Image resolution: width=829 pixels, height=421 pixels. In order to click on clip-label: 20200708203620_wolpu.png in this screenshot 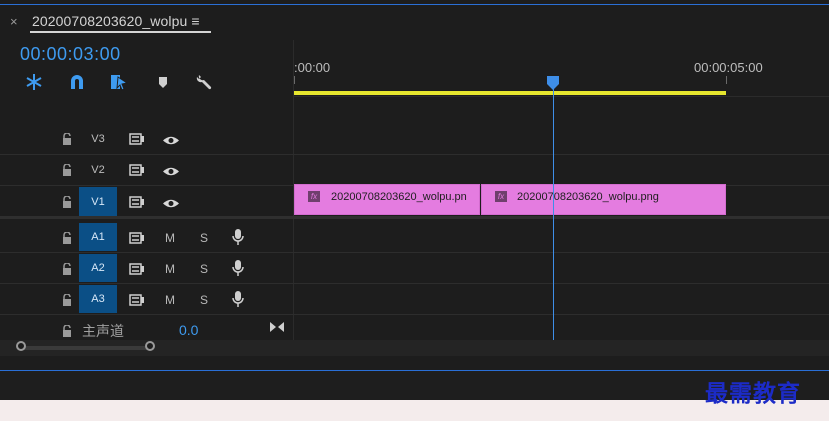, I will do `click(588, 197)`.